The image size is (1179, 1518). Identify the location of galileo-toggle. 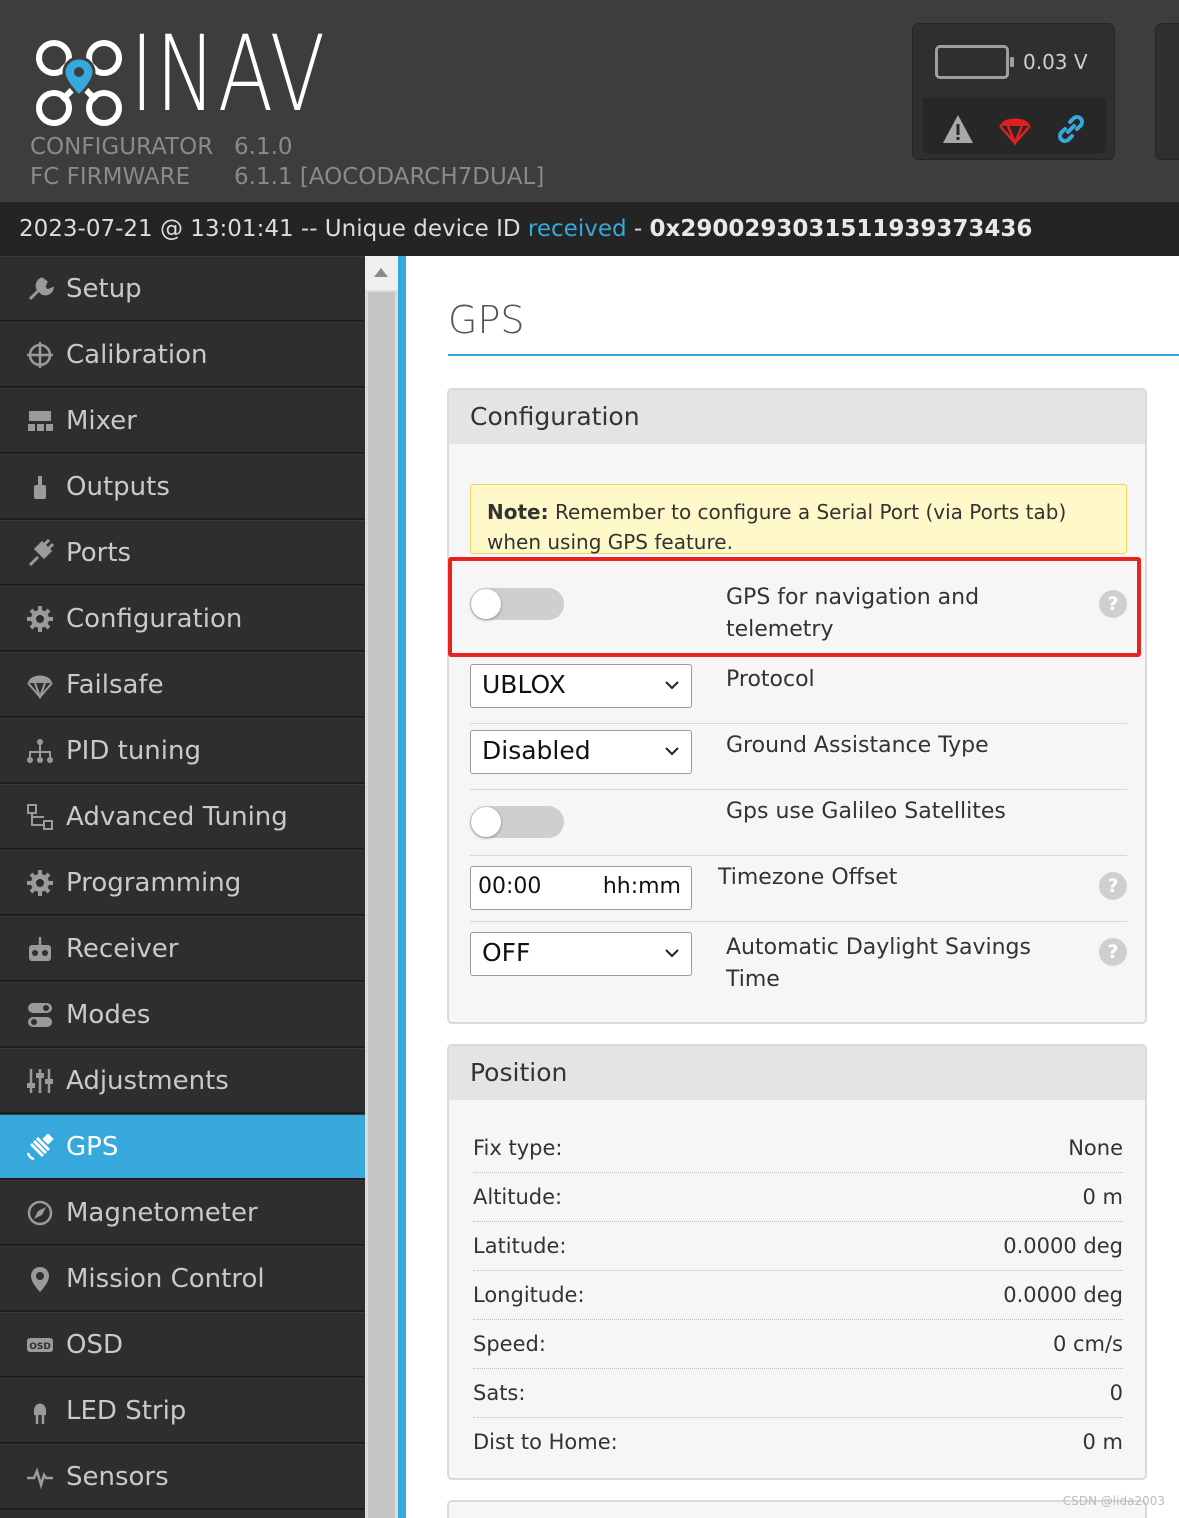
(517, 822).